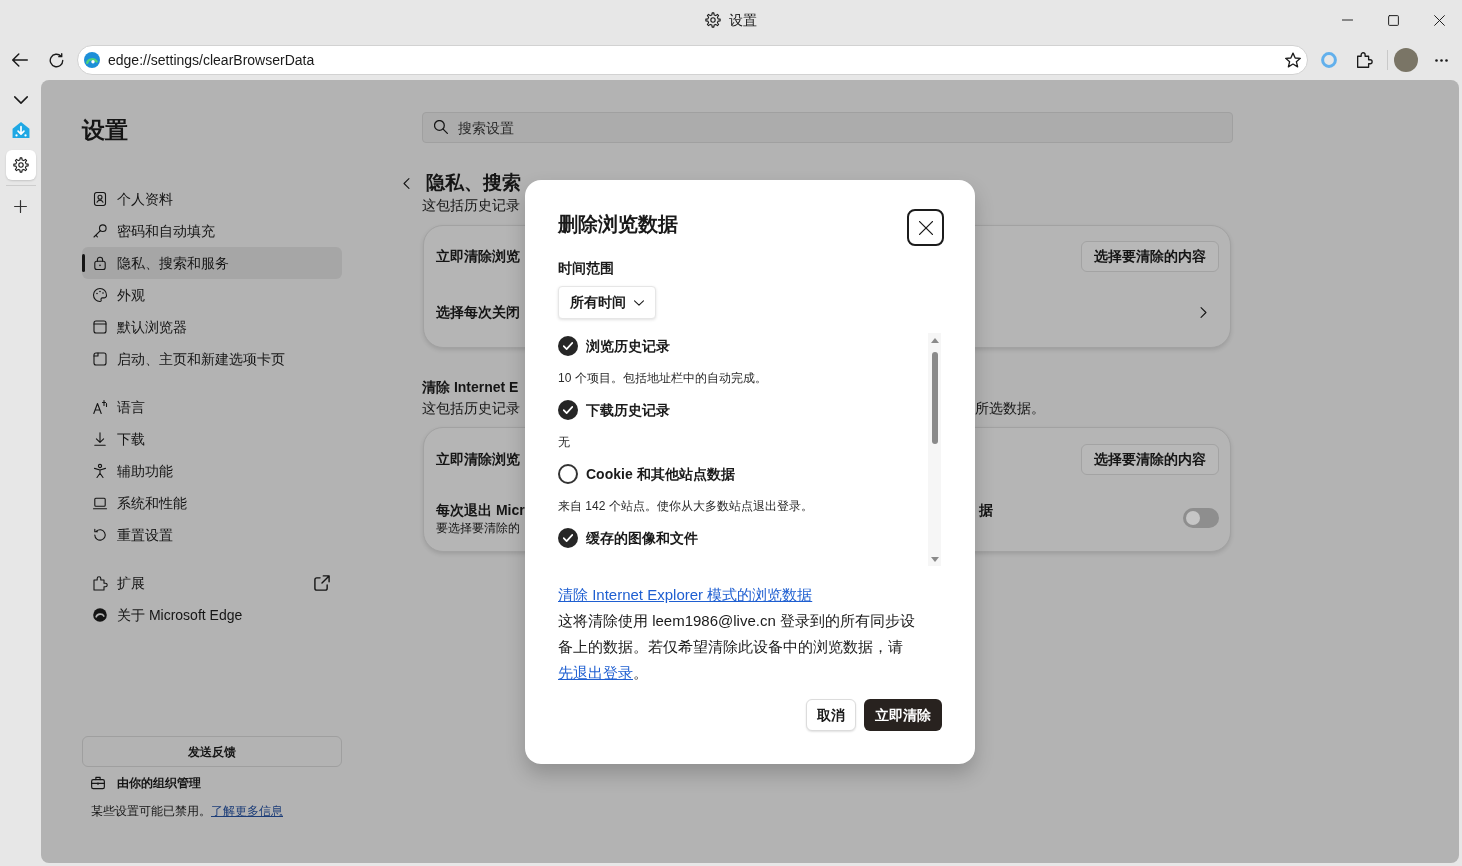 The width and height of the screenshot is (1462, 866). I want to click on settings-app-button, so click(20, 165).